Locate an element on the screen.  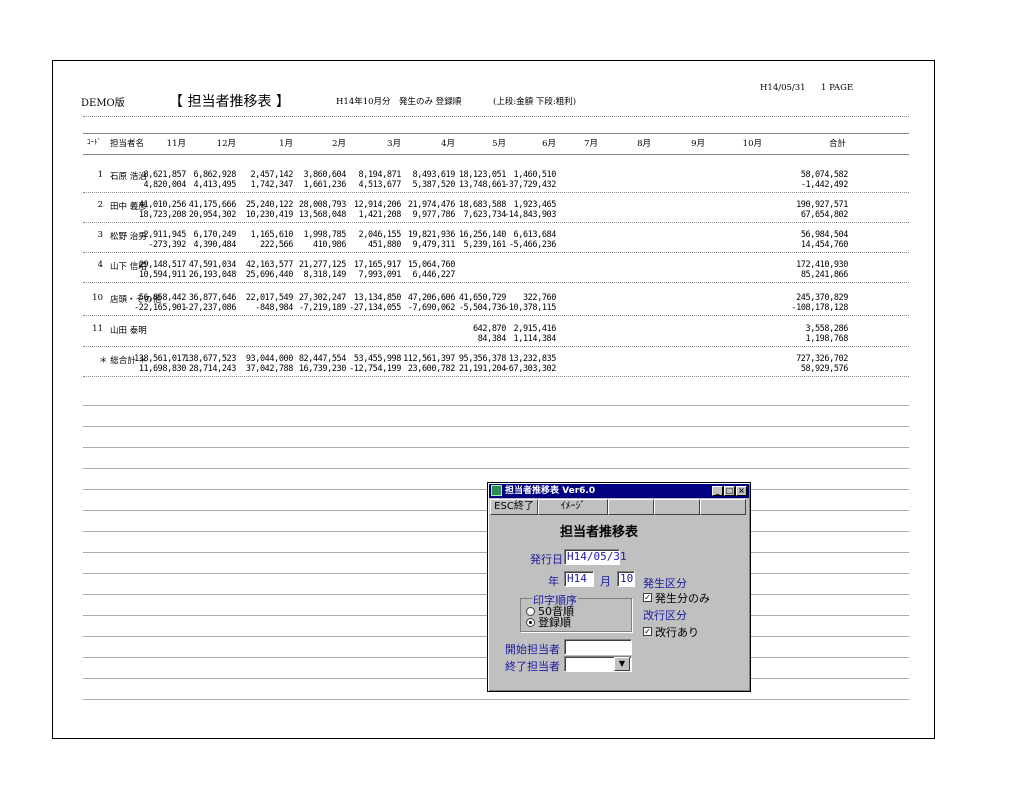
start-rep-input is located at coordinates (598, 647).